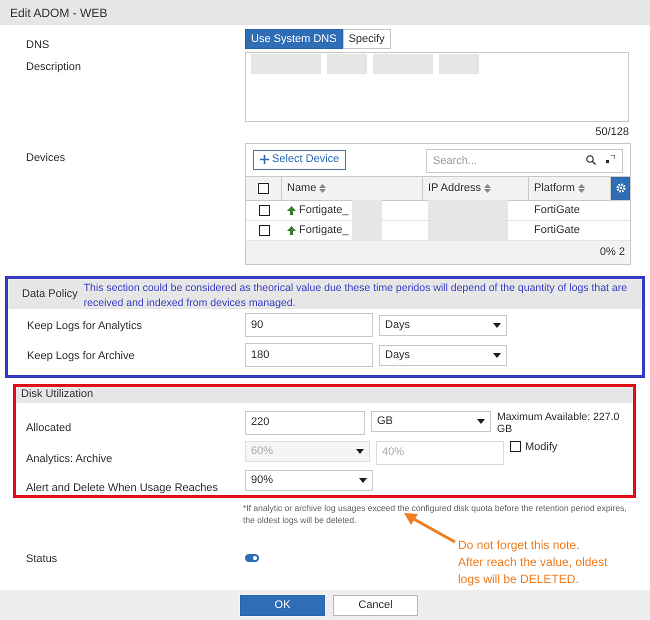 The image size is (650, 620). What do you see at coordinates (437, 87) in the screenshot?
I see `description-field` at bounding box center [437, 87].